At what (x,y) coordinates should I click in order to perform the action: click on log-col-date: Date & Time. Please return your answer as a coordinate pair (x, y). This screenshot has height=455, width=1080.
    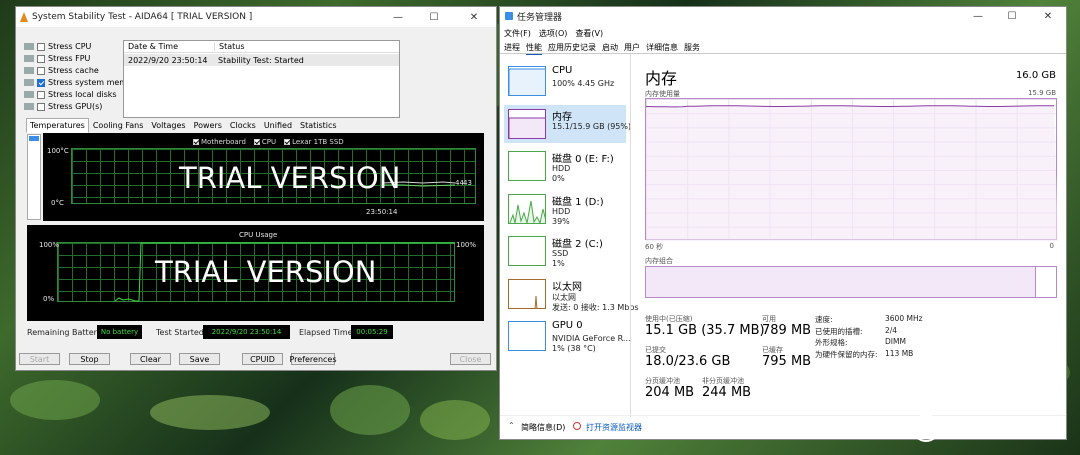
    Looking at the image, I should click on (169, 46).